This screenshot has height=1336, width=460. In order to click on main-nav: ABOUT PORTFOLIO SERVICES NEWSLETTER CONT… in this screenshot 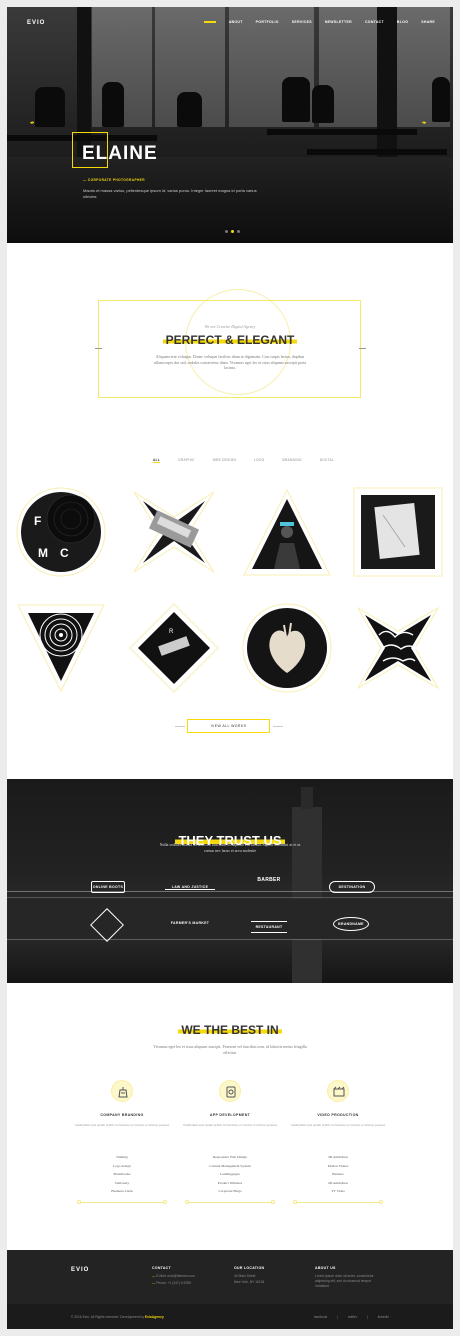, I will do `click(319, 22)`.